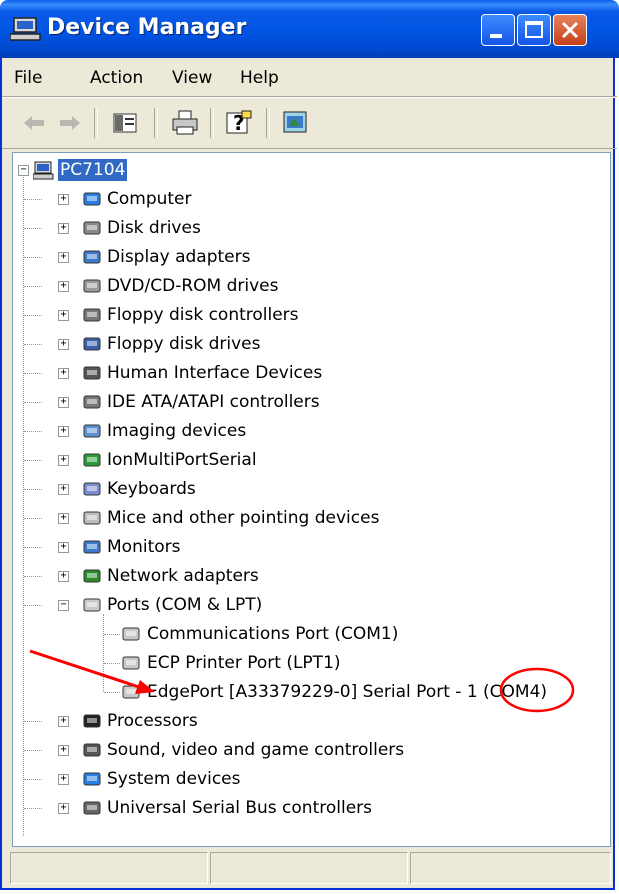 This screenshot has height=894, width=619. What do you see at coordinates (86, 669) in the screenshot?
I see `annotation-arrow` at bounding box center [86, 669].